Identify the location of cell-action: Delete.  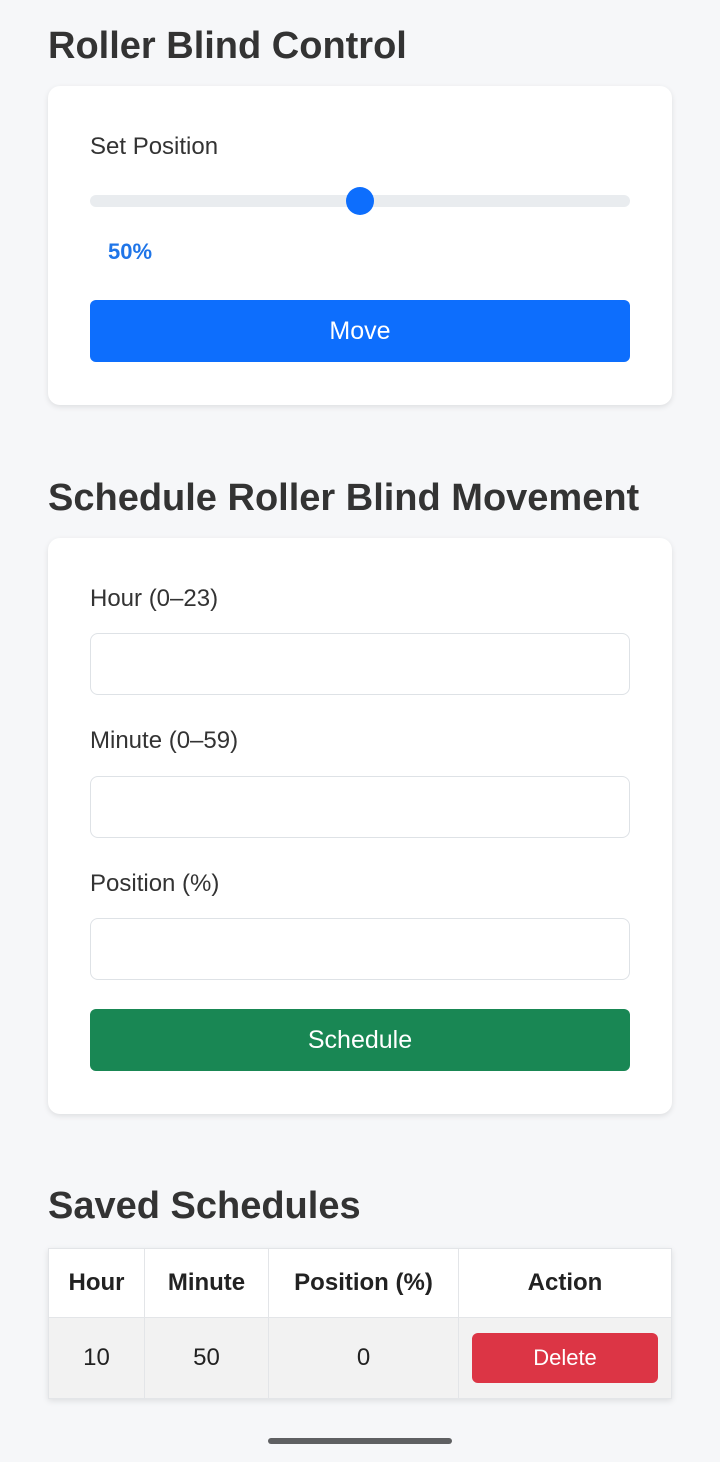
(565, 1358).